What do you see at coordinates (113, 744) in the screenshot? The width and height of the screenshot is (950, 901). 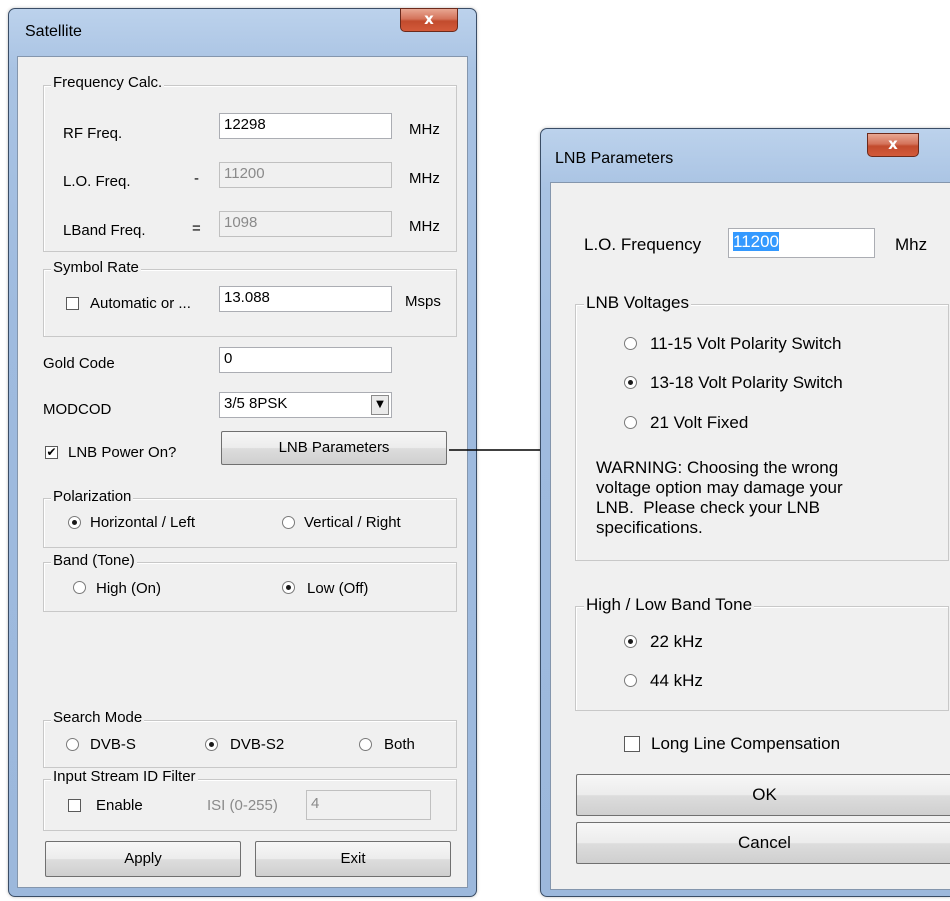 I see `dvbs-label: DVB-S` at bounding box center [113, 744].